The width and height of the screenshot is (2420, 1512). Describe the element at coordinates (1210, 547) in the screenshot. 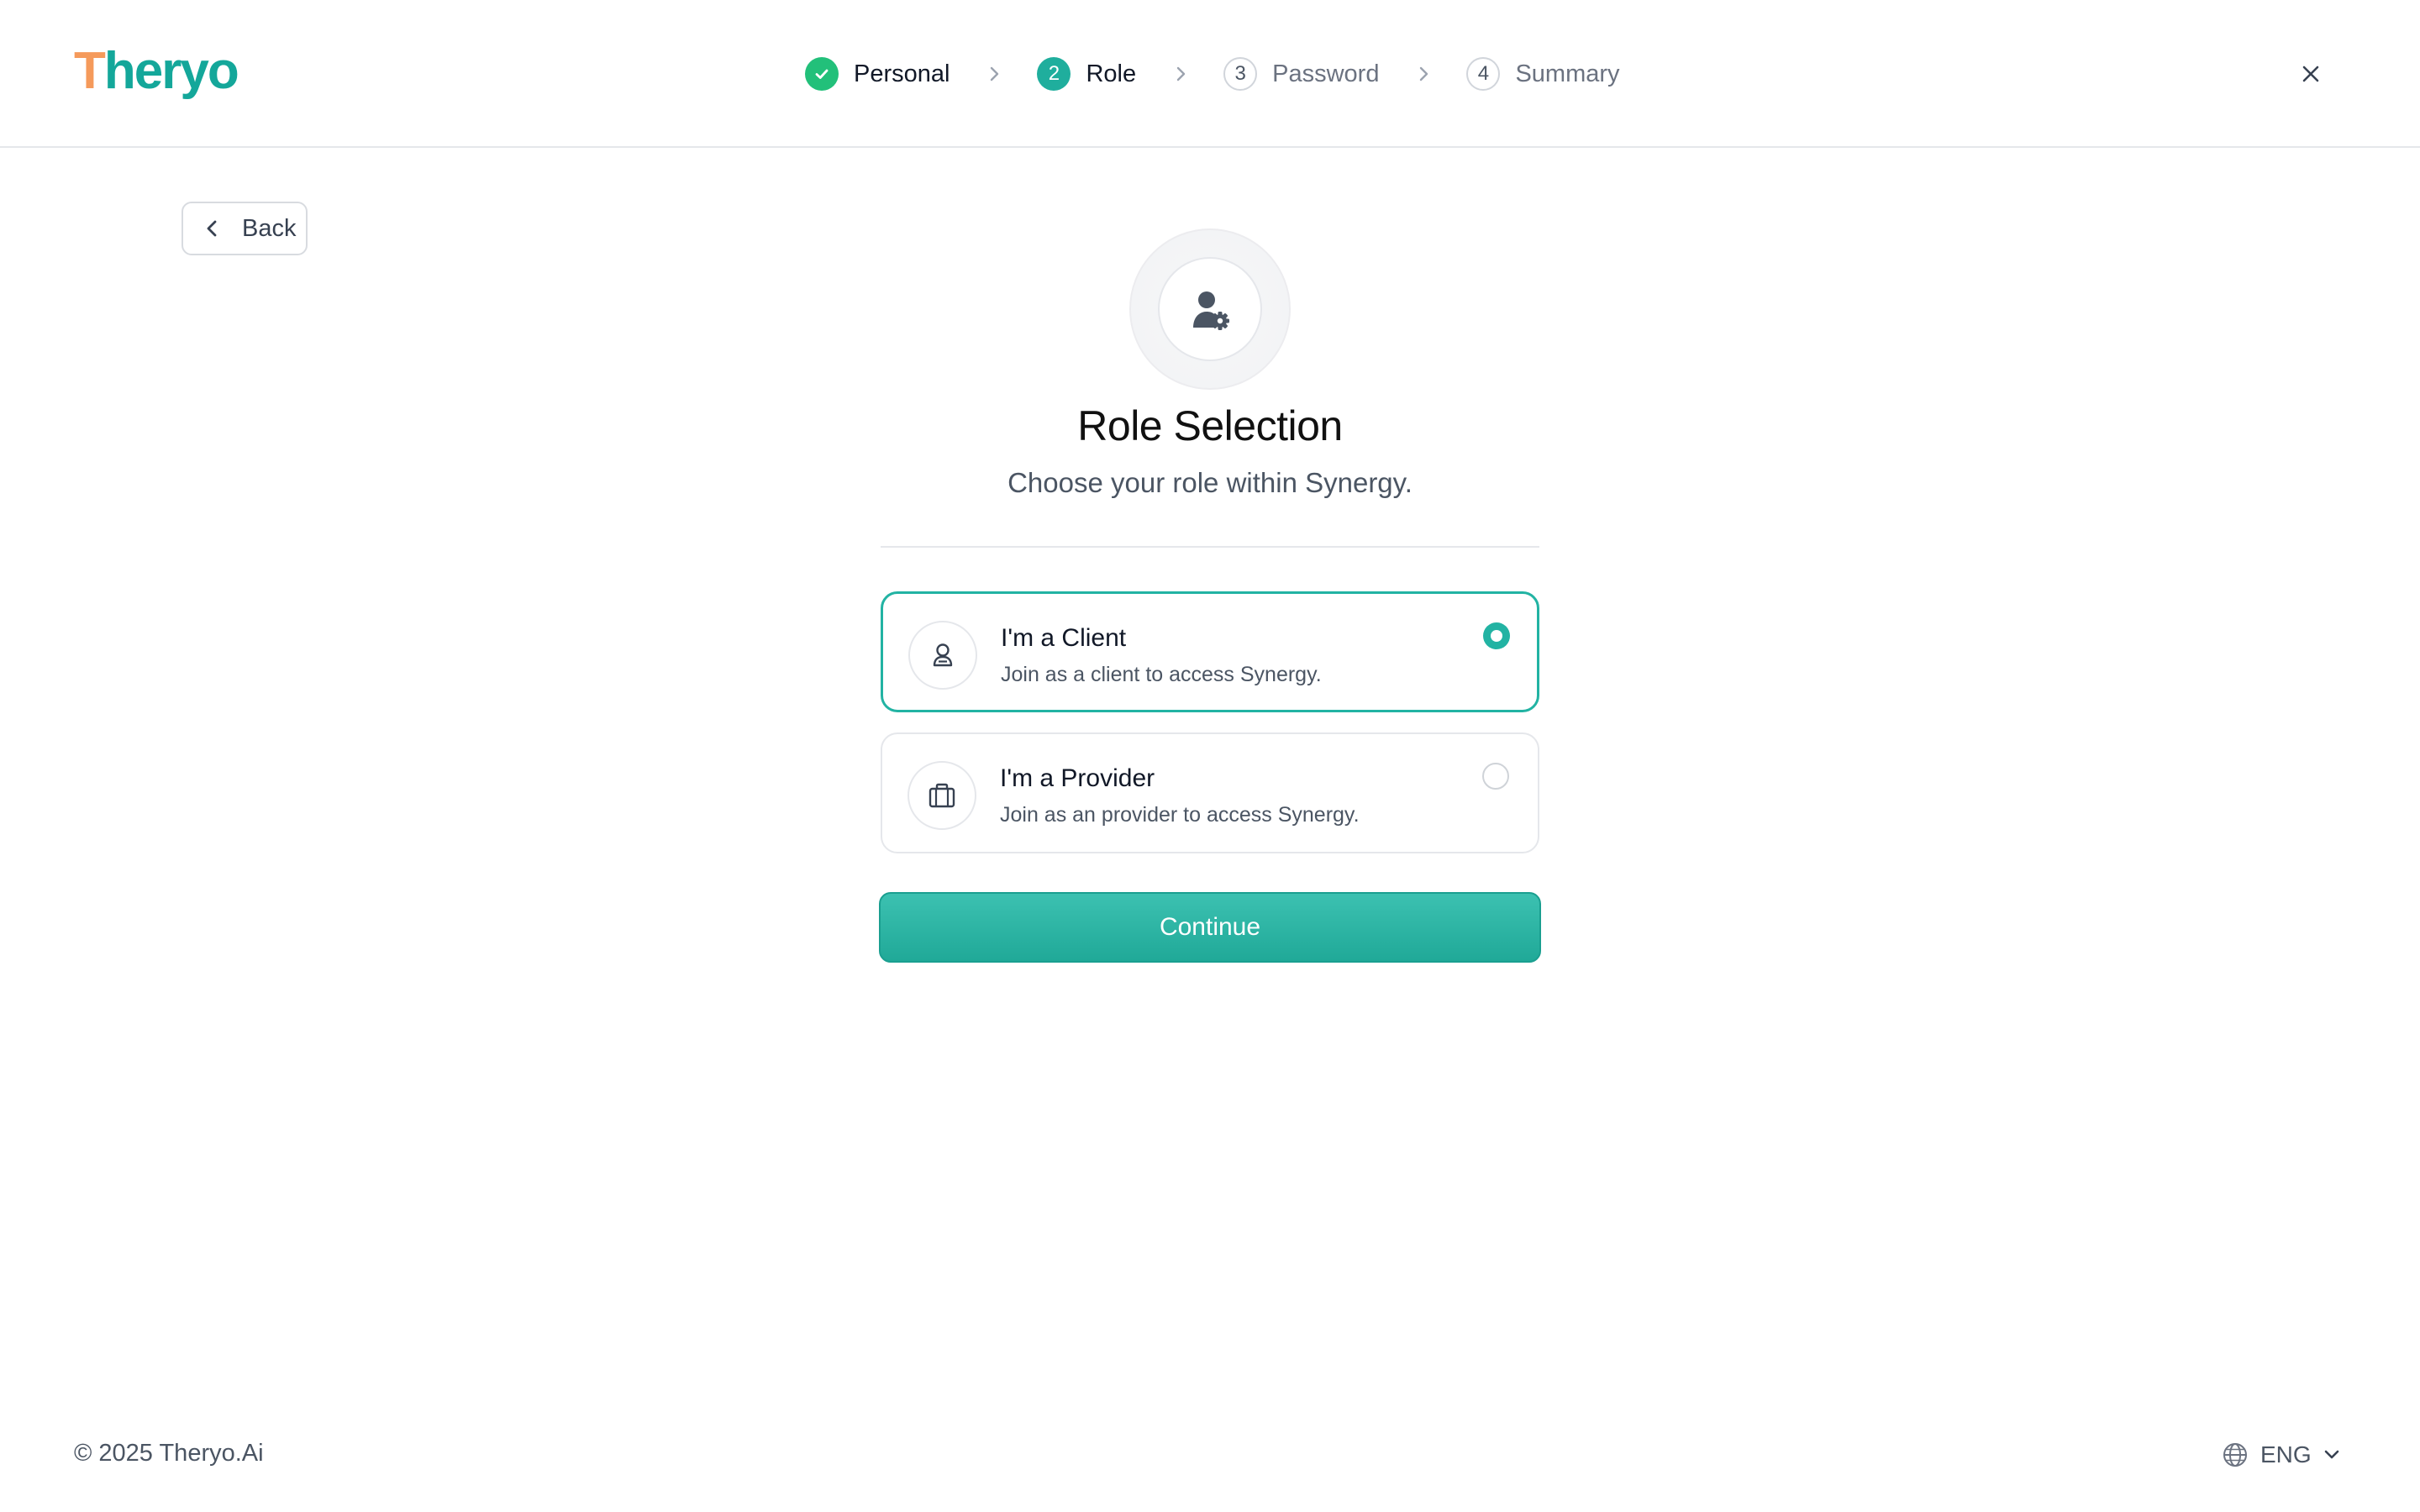

I see `divider` at that location.